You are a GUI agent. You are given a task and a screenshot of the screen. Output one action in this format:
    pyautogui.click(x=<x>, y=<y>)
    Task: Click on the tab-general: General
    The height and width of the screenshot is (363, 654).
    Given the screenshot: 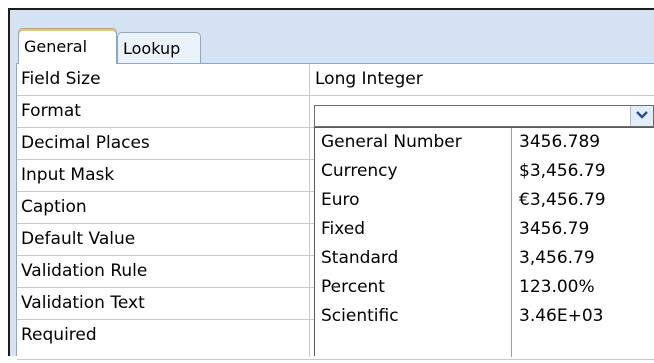 What is the action you would take?
    pyautogui.click(x=67, y=46)
    